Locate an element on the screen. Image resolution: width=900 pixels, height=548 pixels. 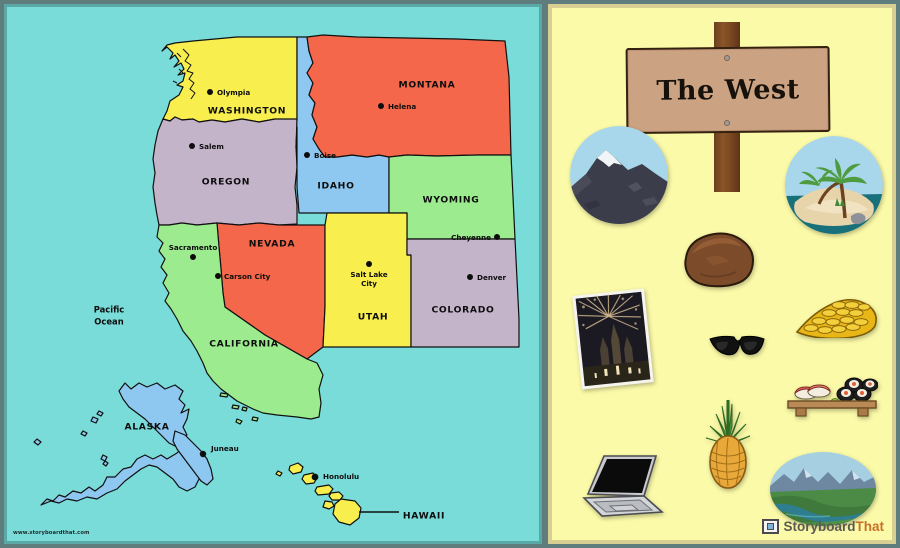
logo-text: StoryboardThat is located at coordinates (833, 526).